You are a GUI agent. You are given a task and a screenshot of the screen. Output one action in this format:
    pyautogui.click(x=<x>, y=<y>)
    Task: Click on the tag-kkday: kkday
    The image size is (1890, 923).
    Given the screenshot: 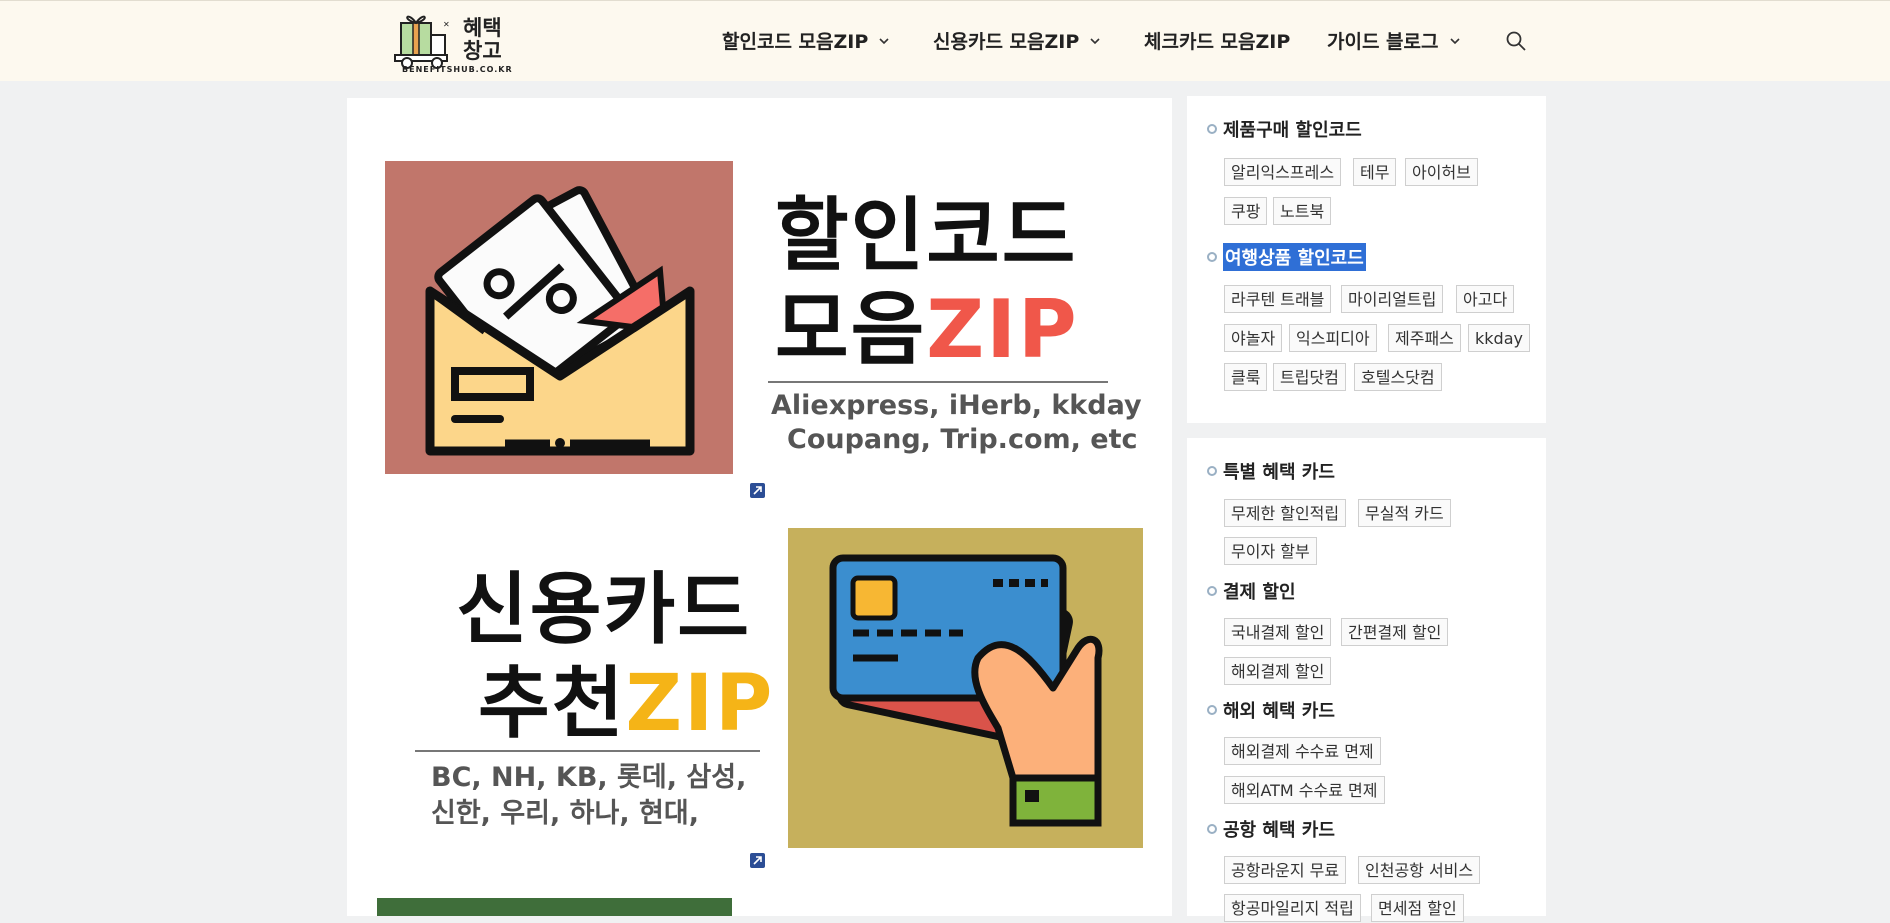 What is the action you would take?
    pyautogui.click(x=1499, y=338)
    